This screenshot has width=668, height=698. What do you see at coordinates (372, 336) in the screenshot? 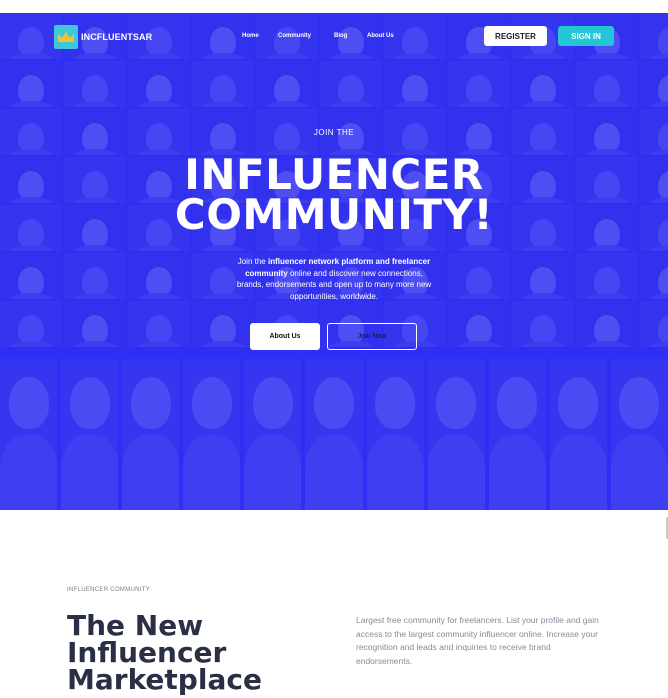
I see `join-now-button: Join Now` at bounding box center [372, 336].